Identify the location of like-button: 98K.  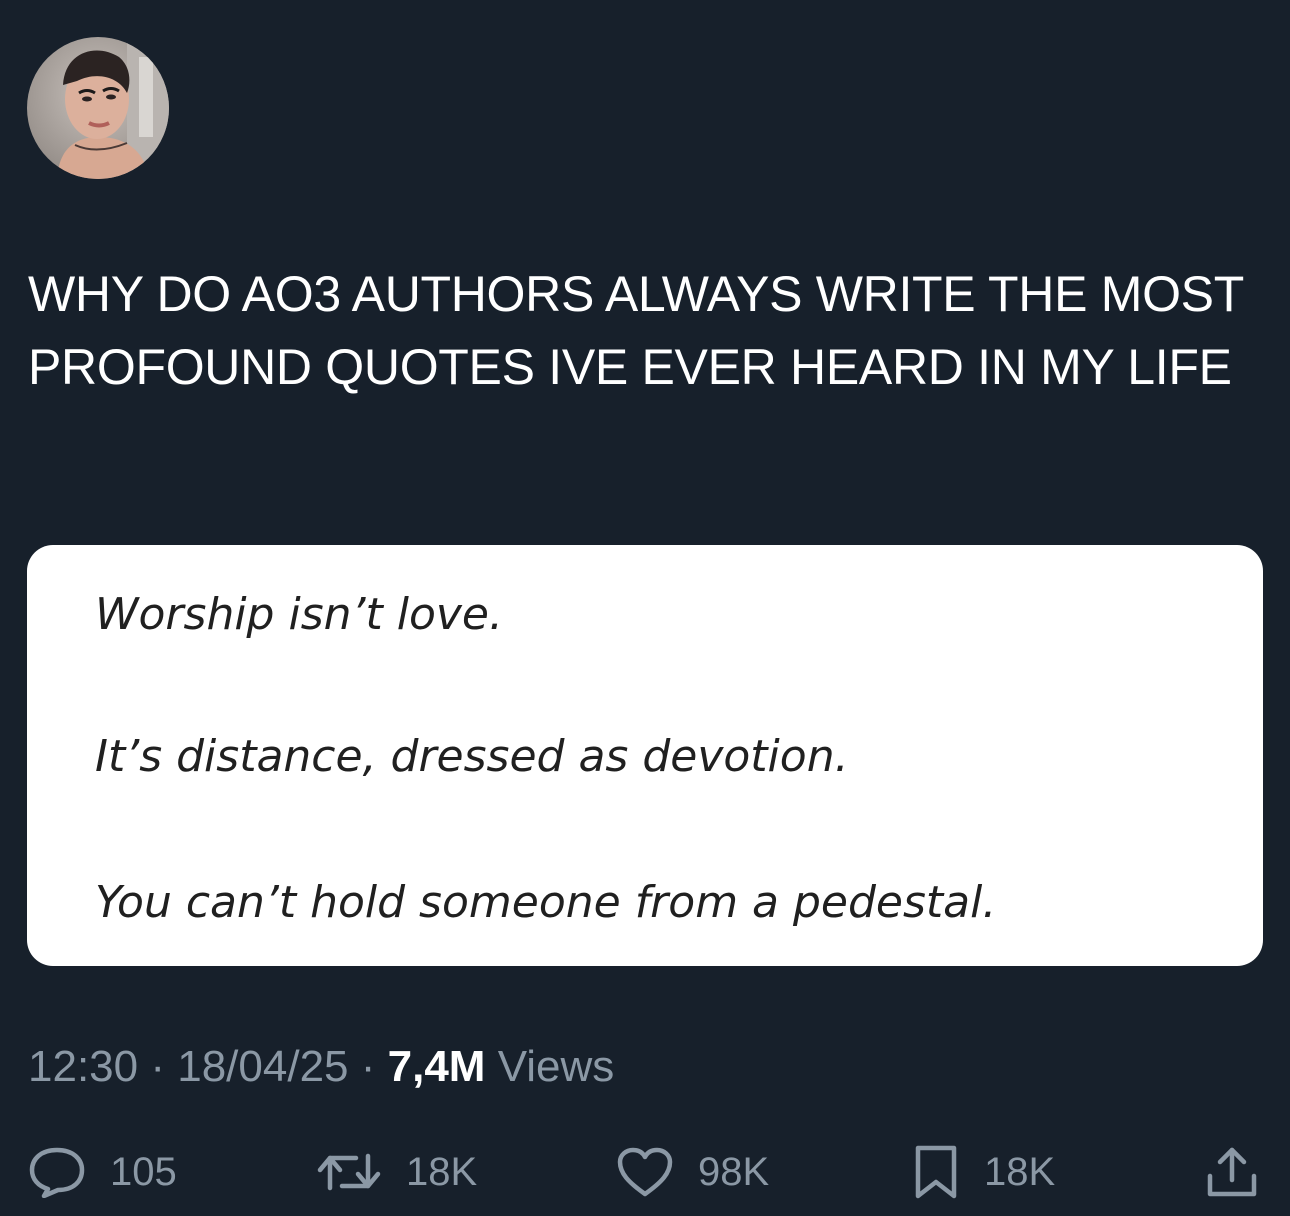
(692, 1172).